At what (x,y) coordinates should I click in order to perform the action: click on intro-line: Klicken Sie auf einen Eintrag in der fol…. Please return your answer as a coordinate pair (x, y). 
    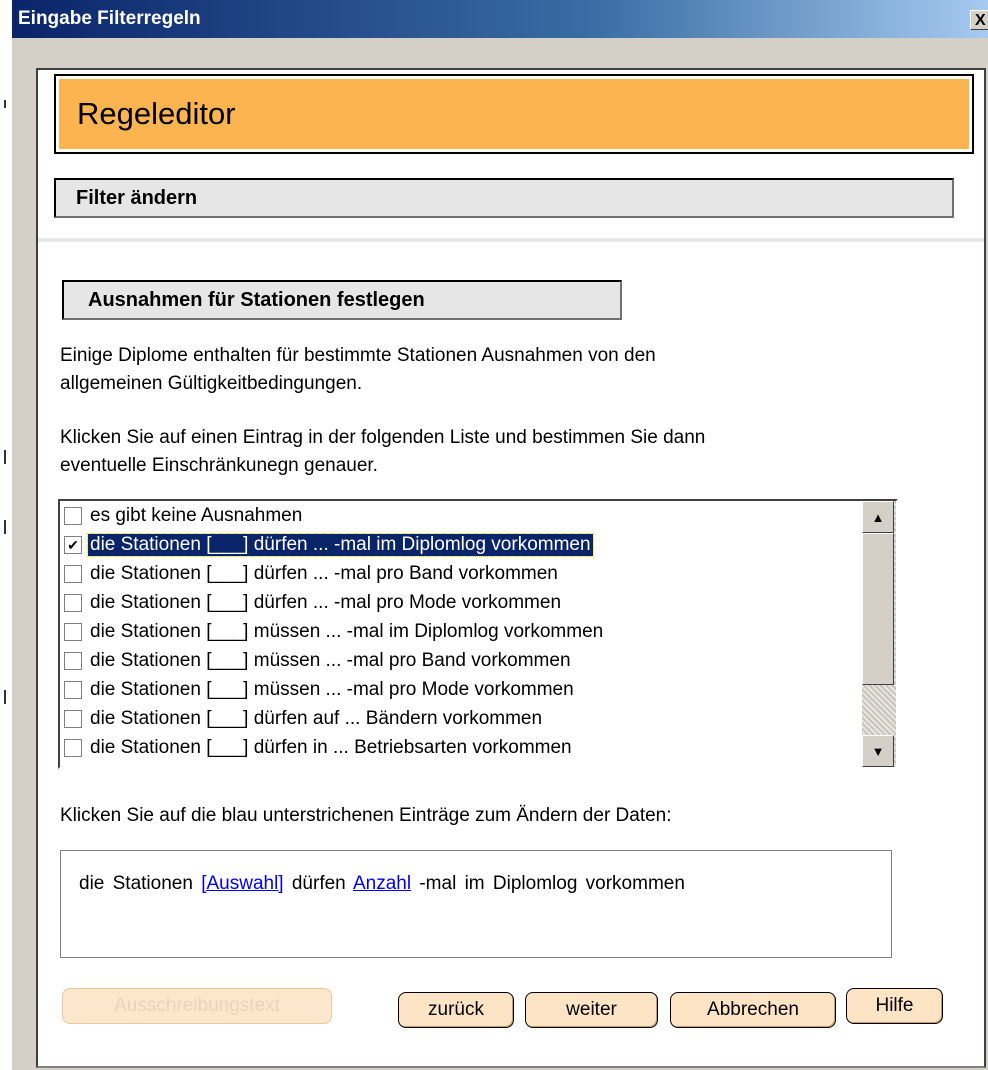
    Looking at the image, I should click on (383, 437).